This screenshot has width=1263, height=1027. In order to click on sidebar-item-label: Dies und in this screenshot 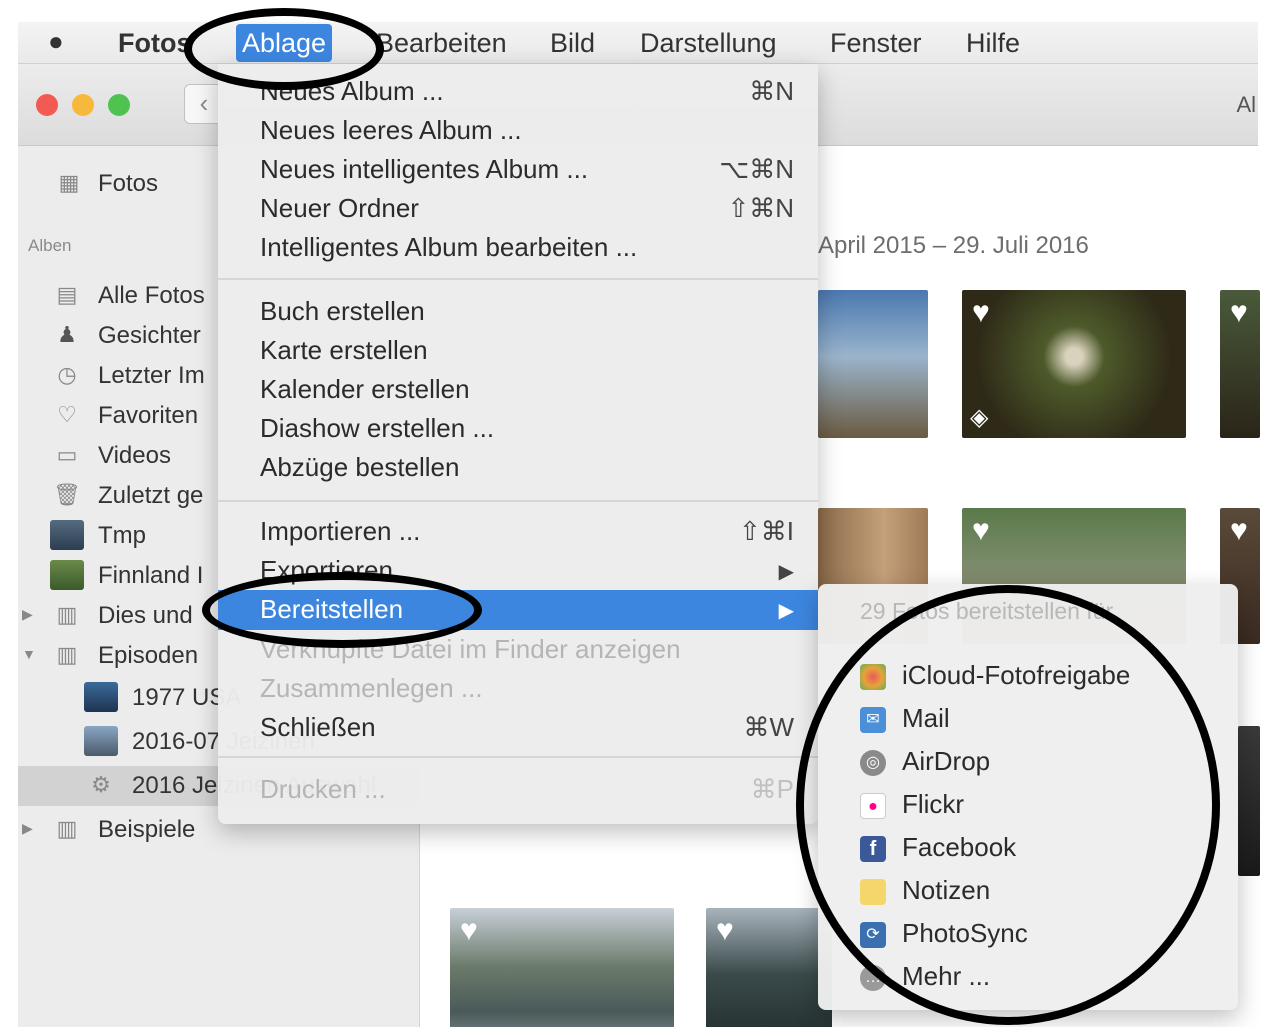, I will do `click(145, 615)`.